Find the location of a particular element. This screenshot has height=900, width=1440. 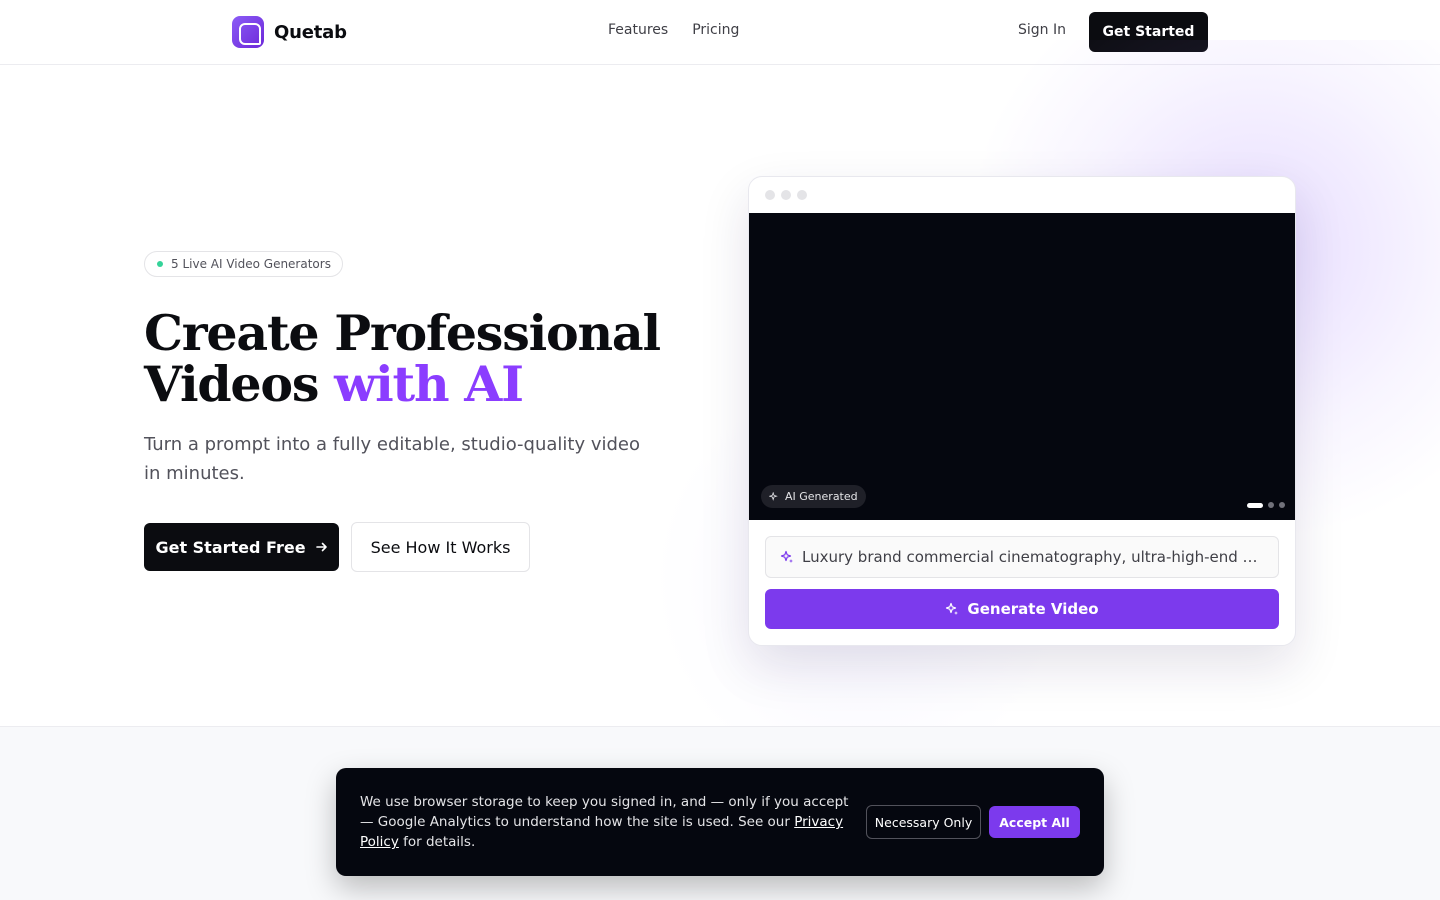

see-how-it-works-button: See How It Works is located at coordinates (440, 547).